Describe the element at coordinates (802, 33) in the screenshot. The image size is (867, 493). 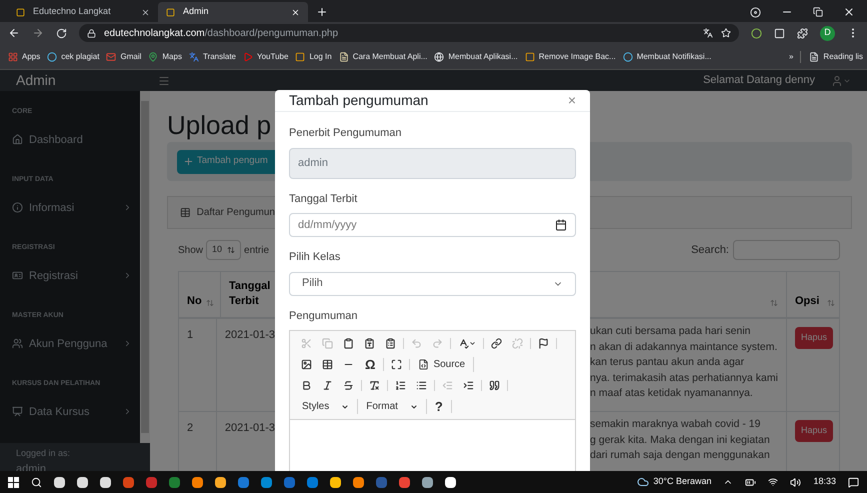
I see `extensions-icon` at that location.